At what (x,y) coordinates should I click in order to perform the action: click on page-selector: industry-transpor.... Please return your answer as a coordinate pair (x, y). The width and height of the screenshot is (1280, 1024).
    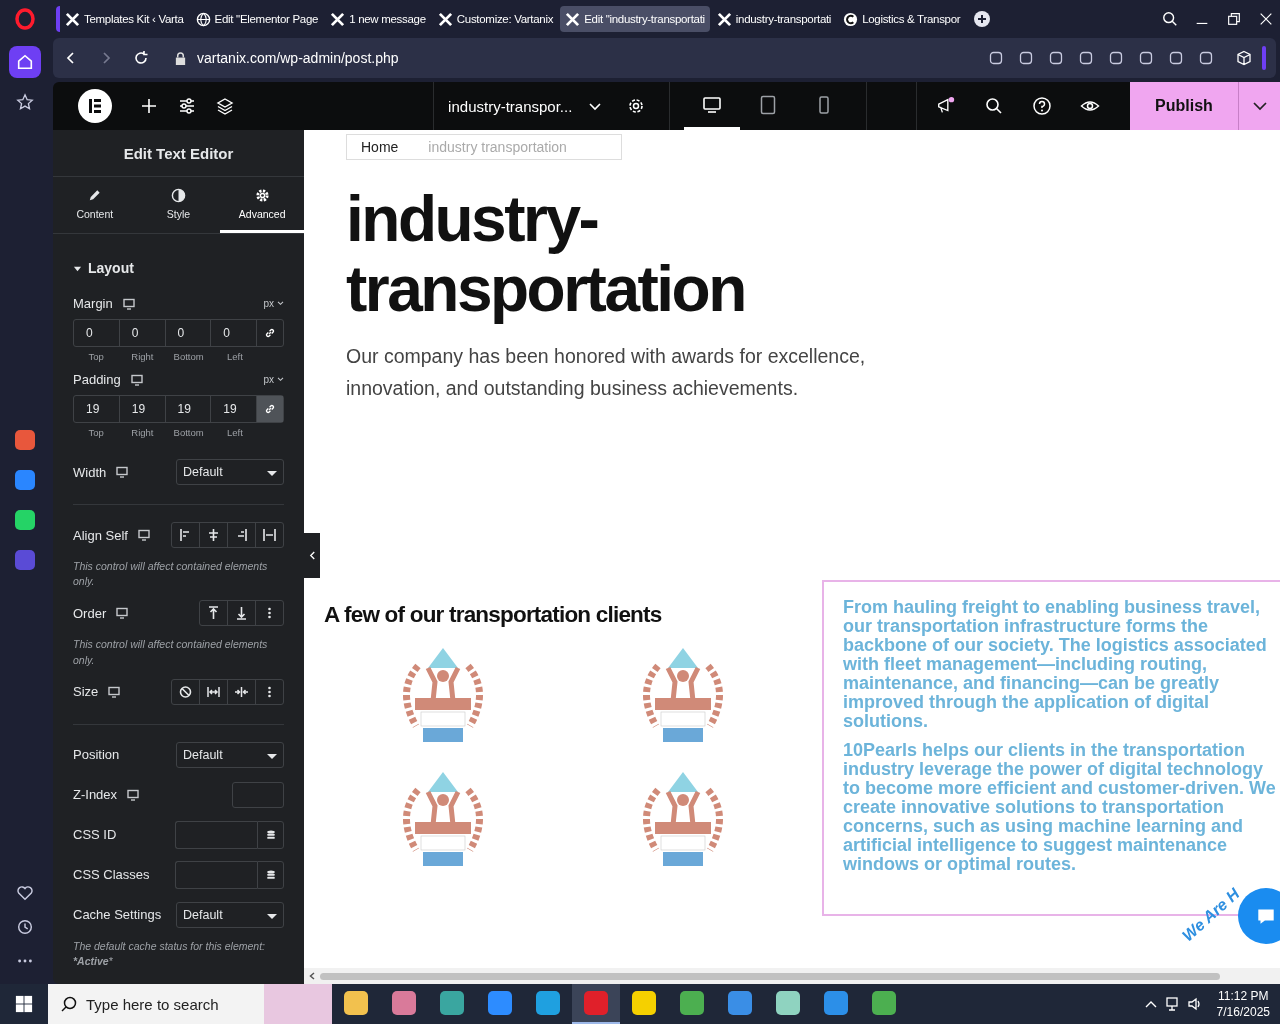
    Looking at the image, I should click on (525, 106).